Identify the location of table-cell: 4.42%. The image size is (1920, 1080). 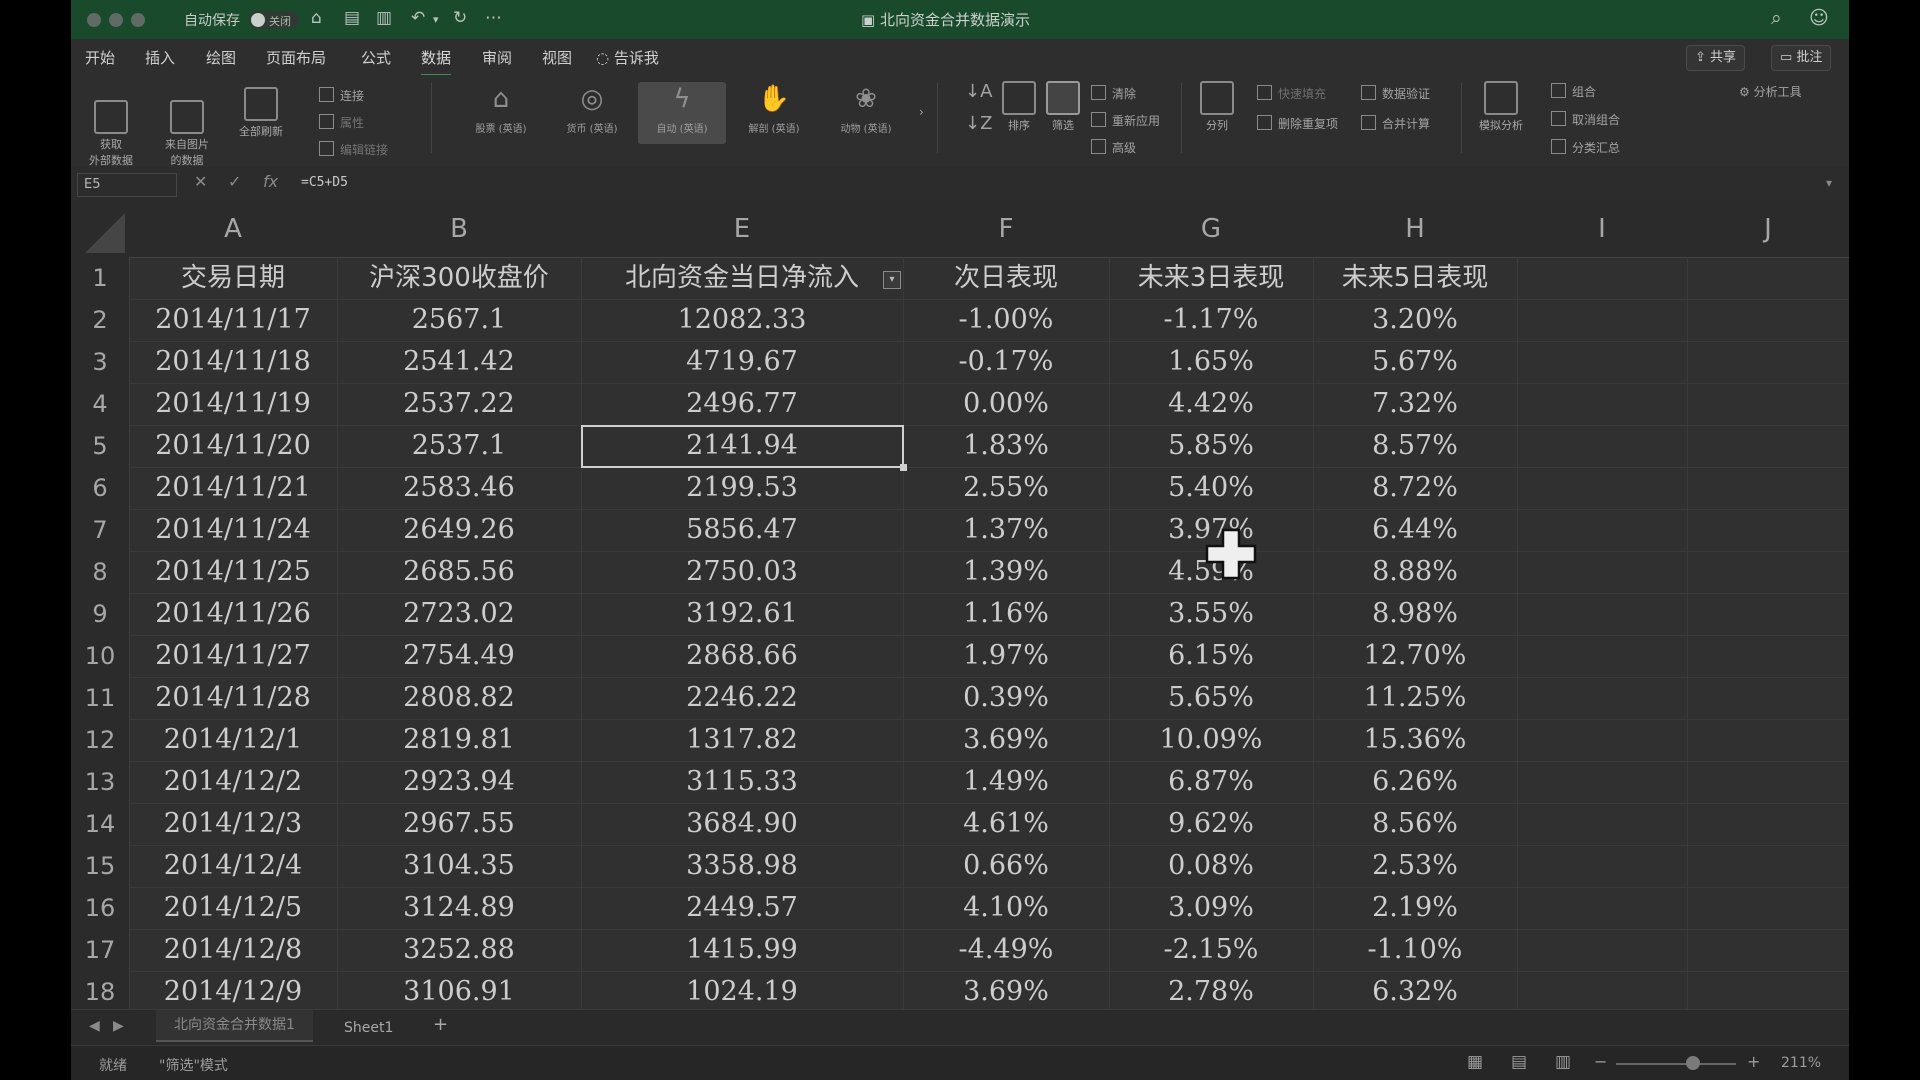
(1211, 404).